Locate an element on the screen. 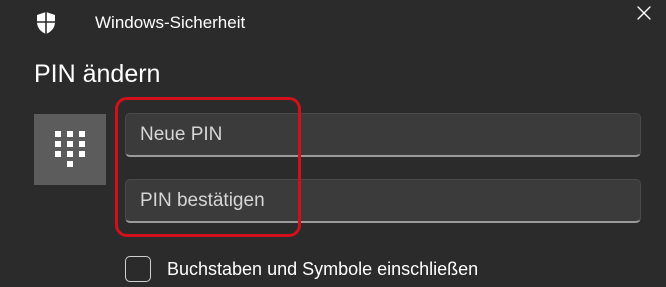  include-letters-symbols-checkbox is located at coordinates (138, 269).